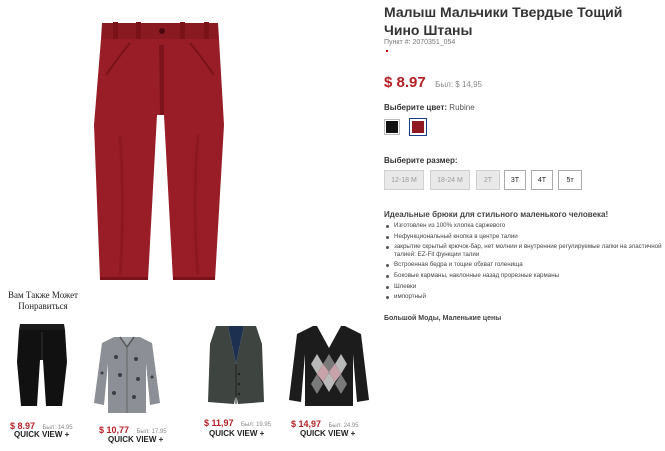 This screenshot has height=451, width=665. What do you see at coordinates (329, 366) in the screenshot?
I see `rec-image-argyle-sweater` at bounding box center [329, 366].